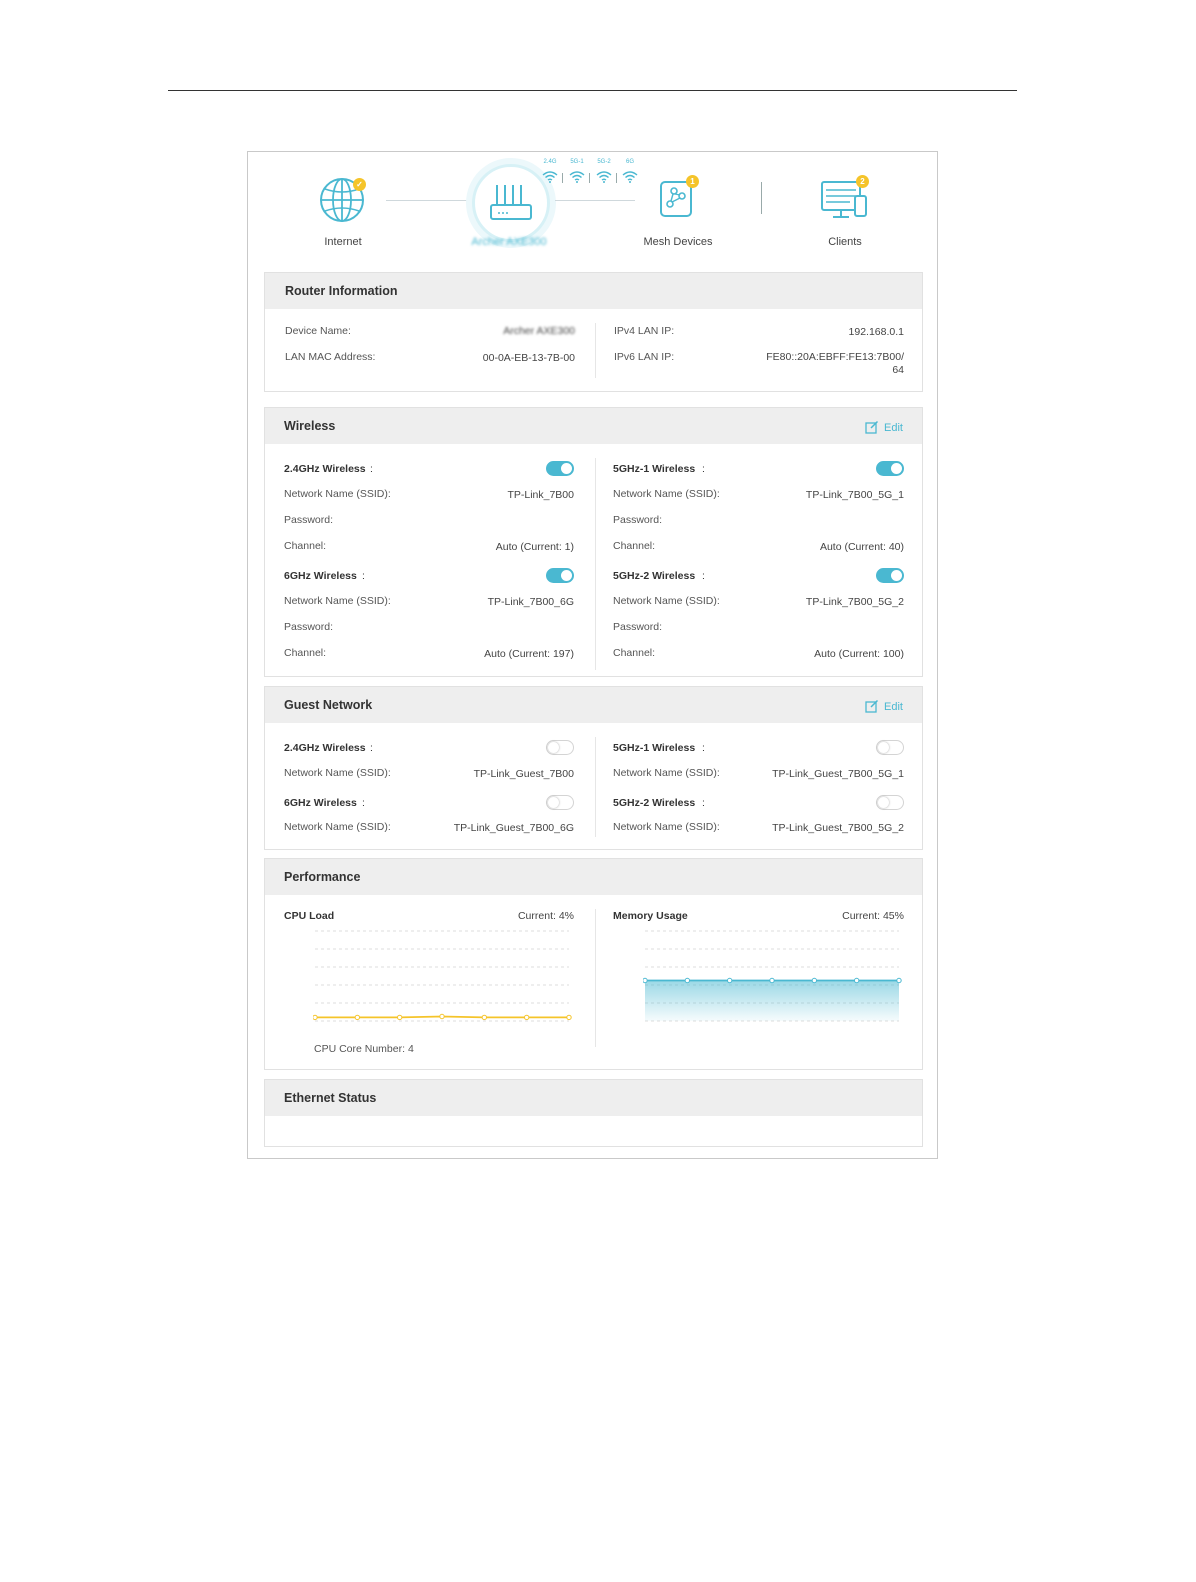 This screenshot has height=1582, width=1196. Describe the element at coordinates (343, 242) in the screenshot. I see `internet-label: Internet` at that location.